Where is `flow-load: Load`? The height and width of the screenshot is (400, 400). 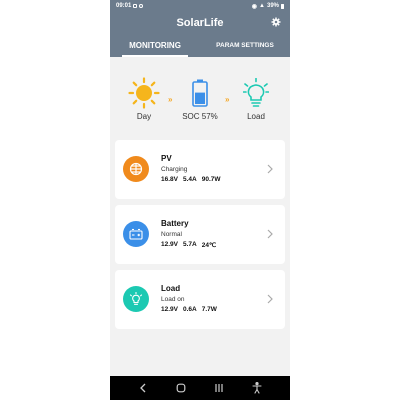
flow-load: Load is located at coordinates (256, 99).